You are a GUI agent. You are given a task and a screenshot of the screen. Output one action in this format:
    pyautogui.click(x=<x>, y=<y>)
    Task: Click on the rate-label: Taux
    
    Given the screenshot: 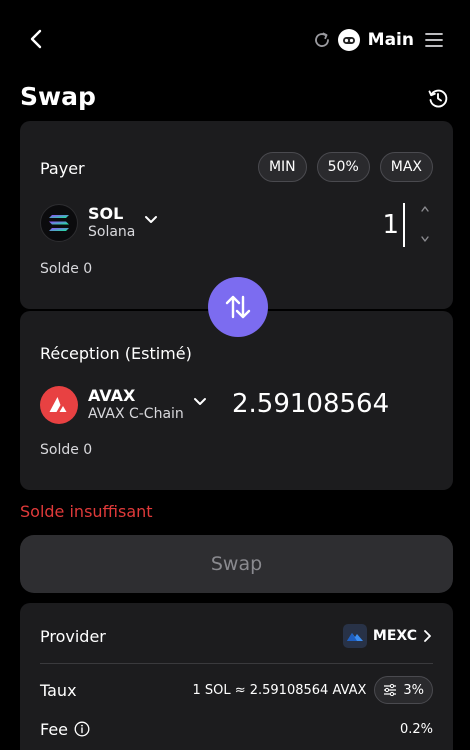 What is the action you would take?
    pyautogui.click(x=58, y=690)
    